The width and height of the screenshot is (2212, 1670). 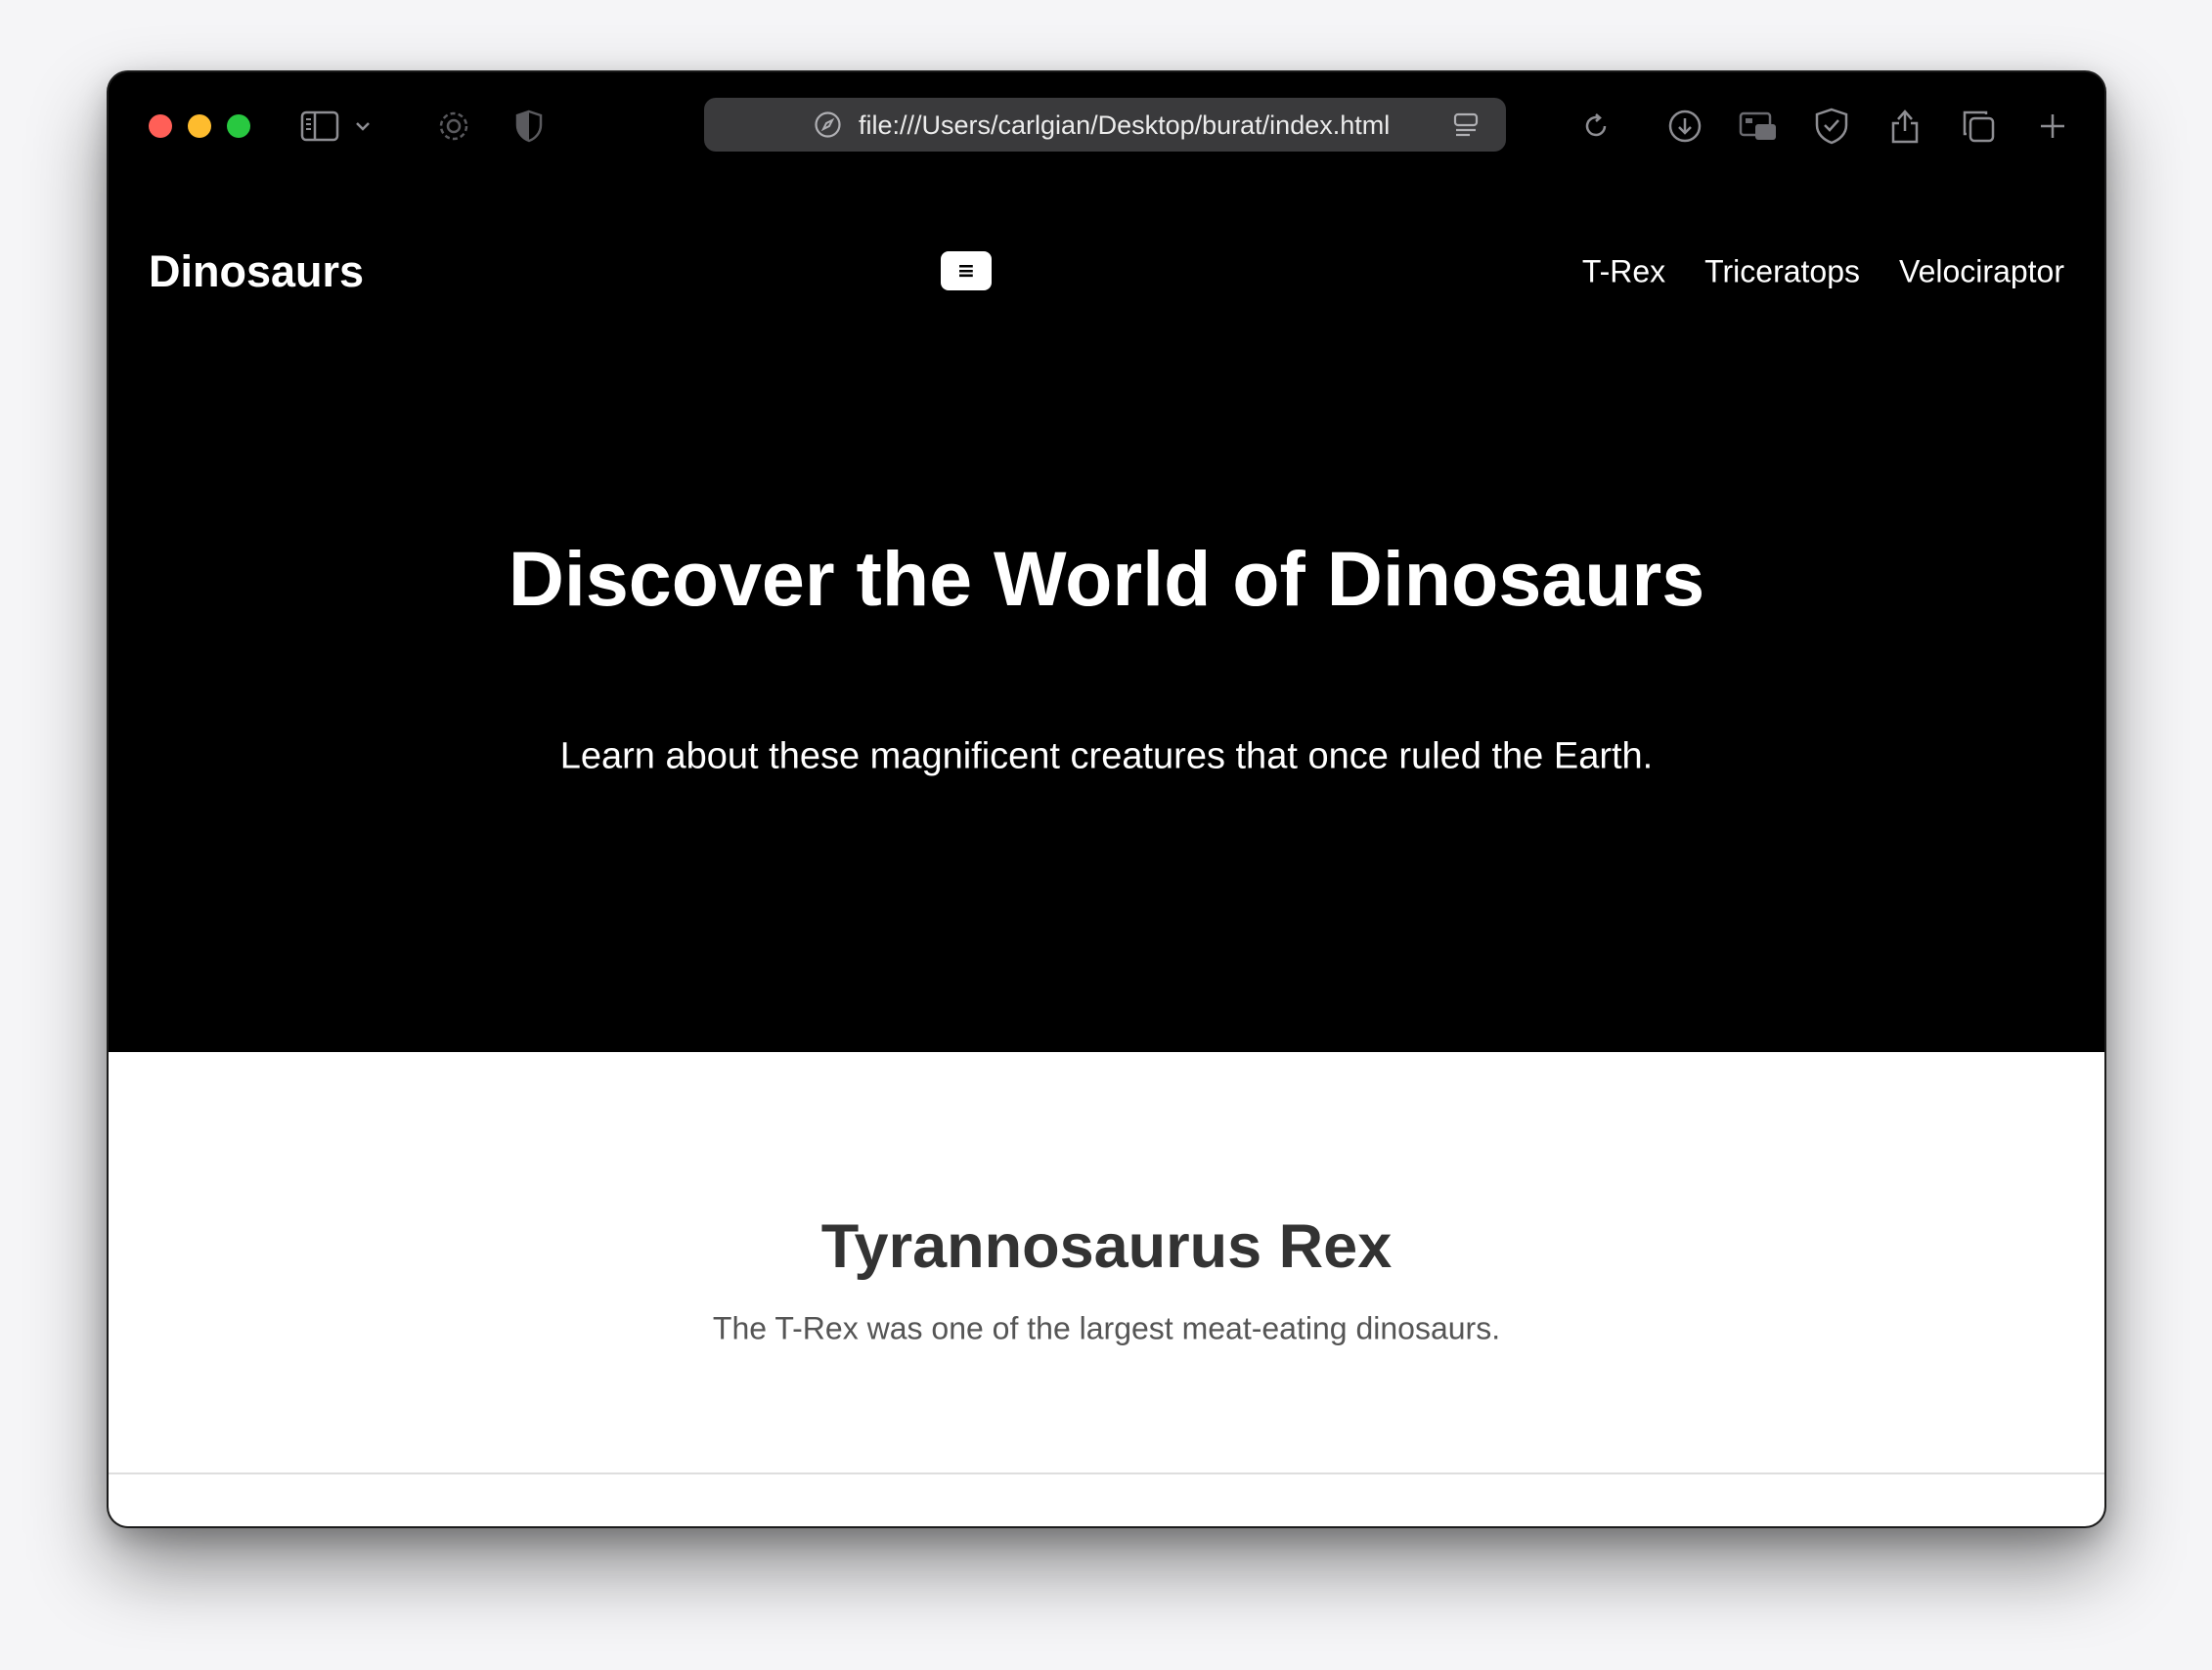 I want to click on hero-title: Discover the World of Dinosaurs, so click(x=1106, y=578).